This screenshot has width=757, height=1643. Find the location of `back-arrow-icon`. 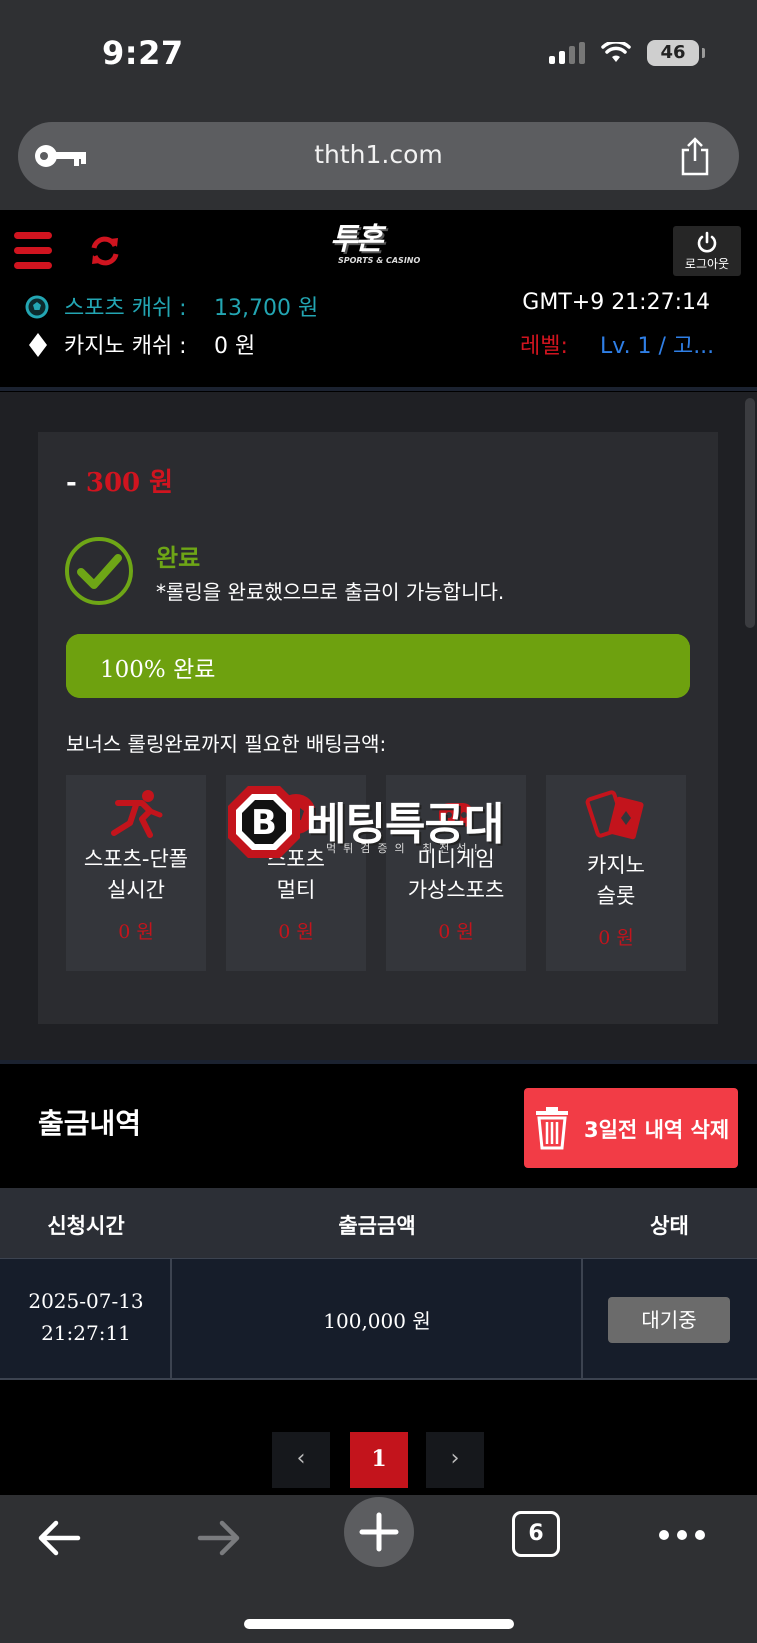

back-arrow-icon is located at coordinates (59, 1538).